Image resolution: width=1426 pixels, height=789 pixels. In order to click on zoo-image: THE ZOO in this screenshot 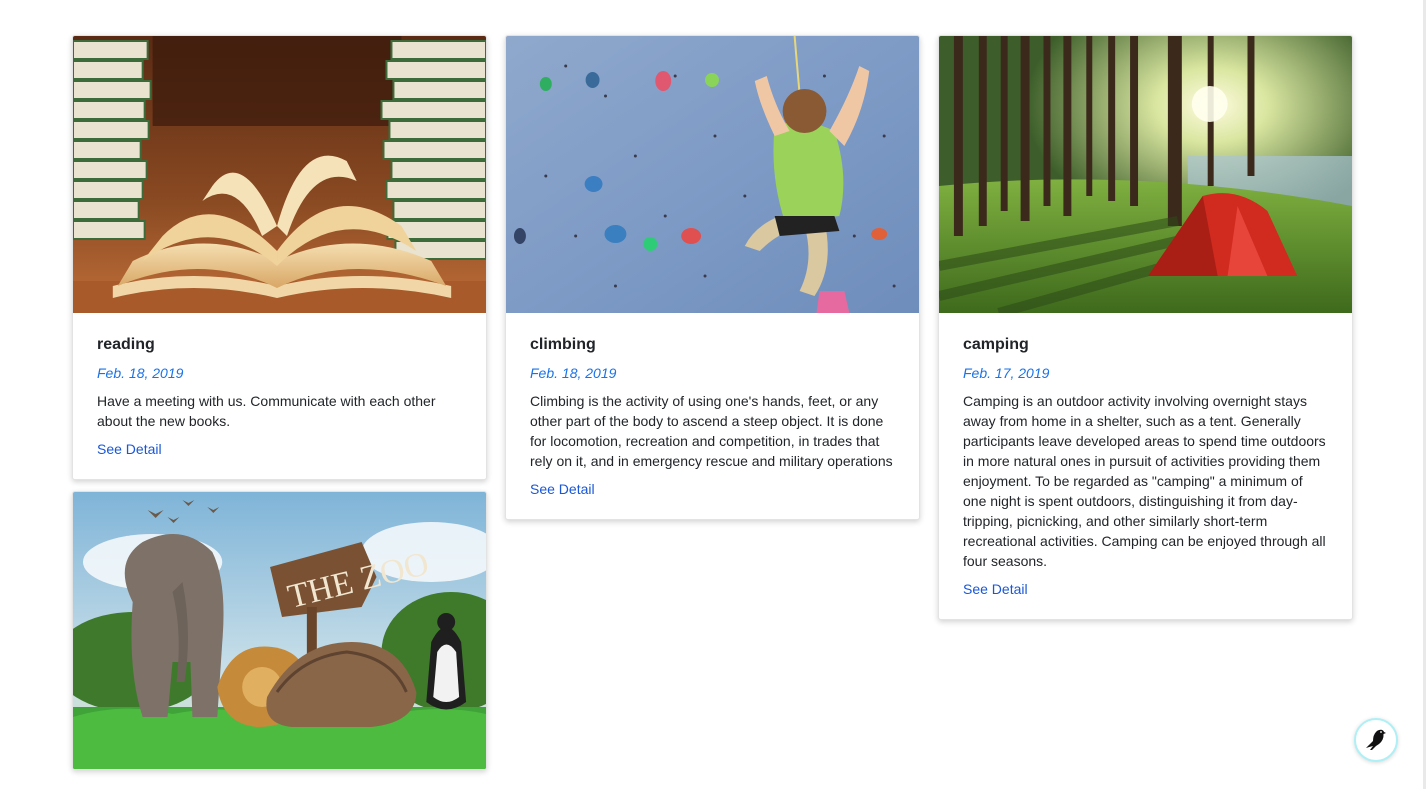, I will do `click(279, 630)`.